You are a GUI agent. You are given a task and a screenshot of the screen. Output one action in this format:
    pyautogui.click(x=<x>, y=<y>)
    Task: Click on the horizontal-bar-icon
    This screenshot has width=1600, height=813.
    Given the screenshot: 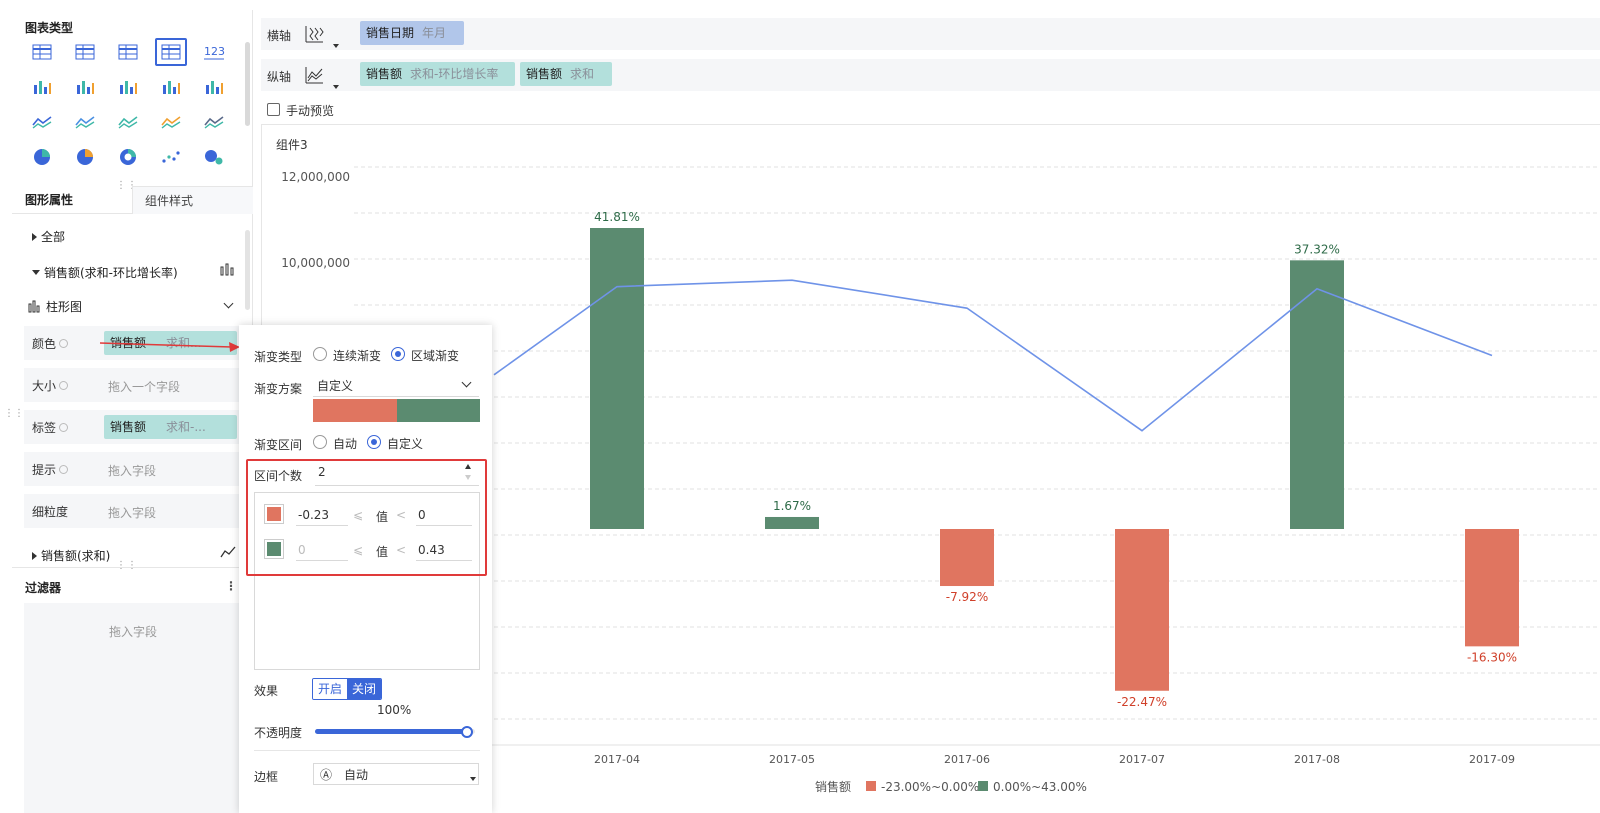 What is the action you would take?
    pyautogui.click(x=171, y=87)
    